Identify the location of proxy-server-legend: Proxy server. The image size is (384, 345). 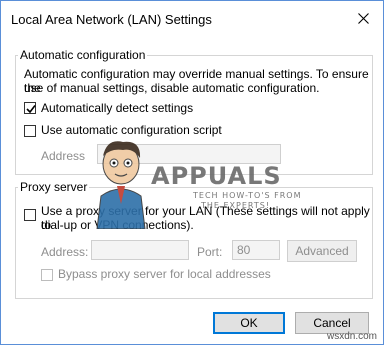
(54, 187).